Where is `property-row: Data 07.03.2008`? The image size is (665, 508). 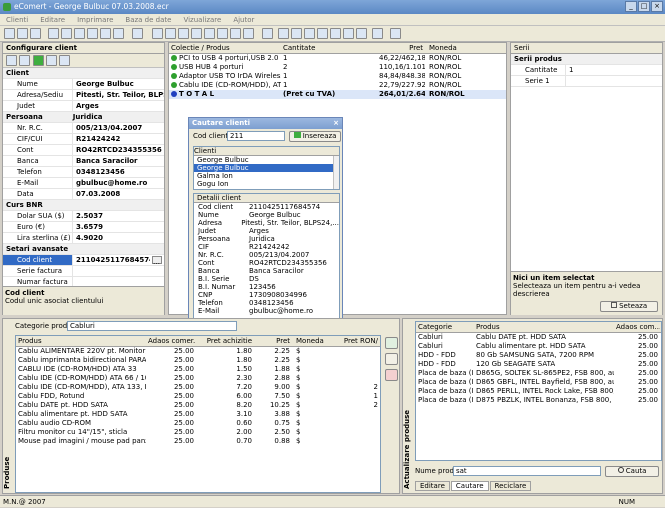 property-row: Data 07.03.2008 is located at coordinates (83, 194).